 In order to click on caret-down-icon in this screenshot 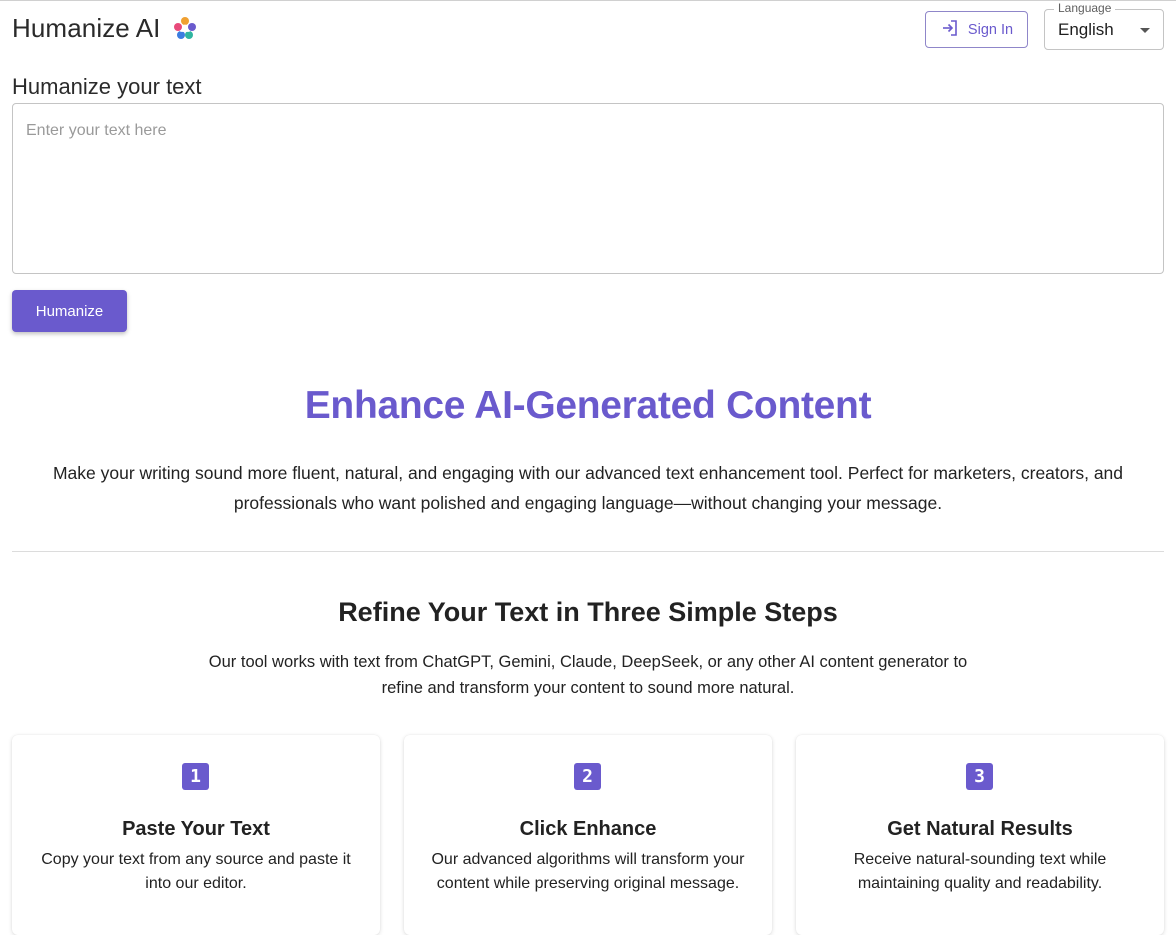, I will do `click(1145, 30)`.